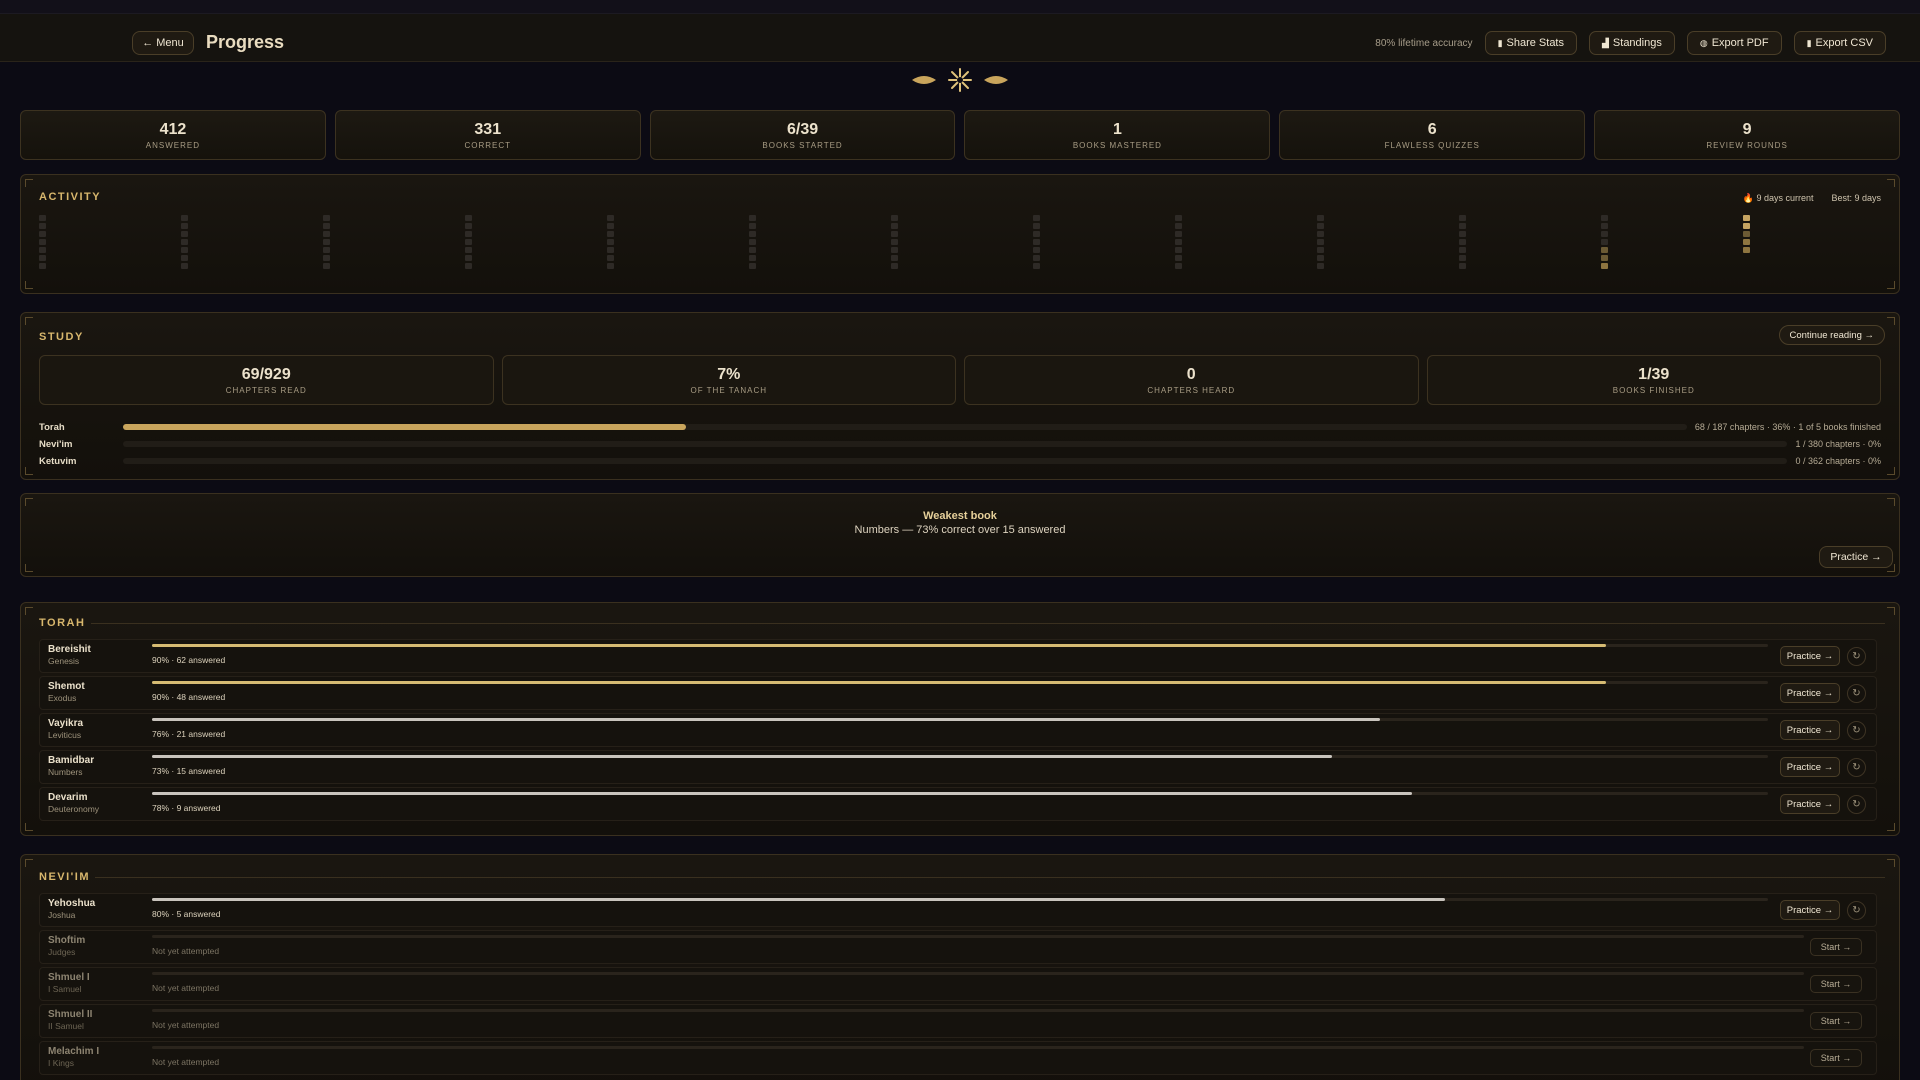  What do you see at coordinates (189, 697) in the screenshot?
I see `book-stats: 90% · 48 answered` at bounding box center [189, 697].